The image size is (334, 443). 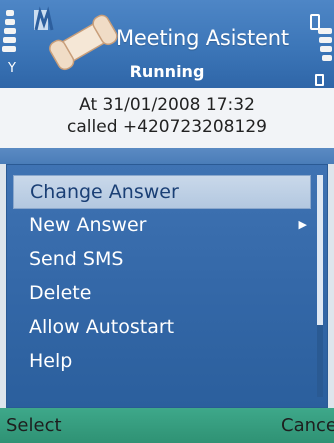 What do you see at coordinates (167, 71) in the screenshot?
I see `status-label: Running` at bounding box center [167, 71].